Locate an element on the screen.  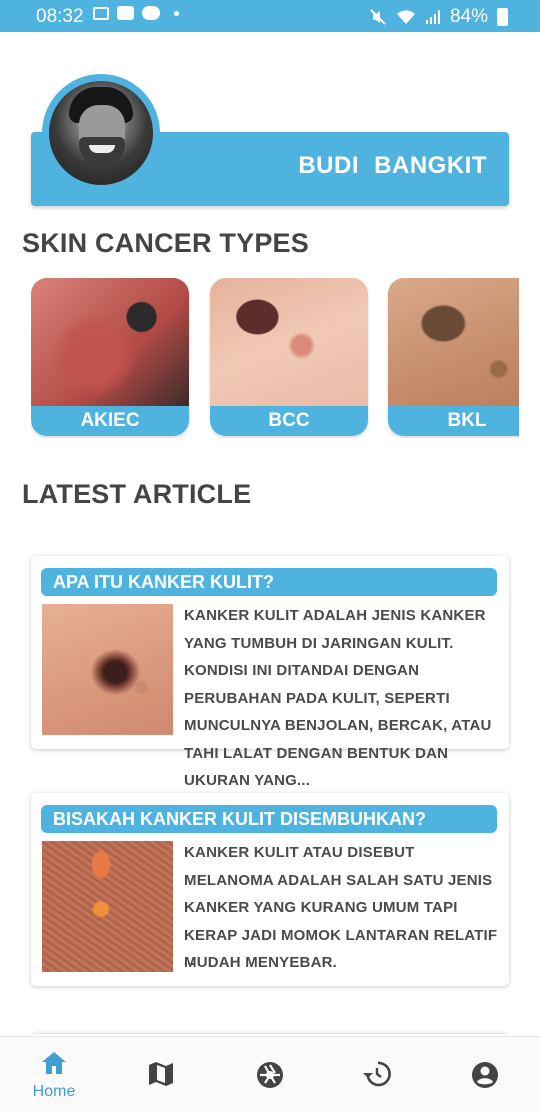
signal-icon is located at coordinates (432, 17).